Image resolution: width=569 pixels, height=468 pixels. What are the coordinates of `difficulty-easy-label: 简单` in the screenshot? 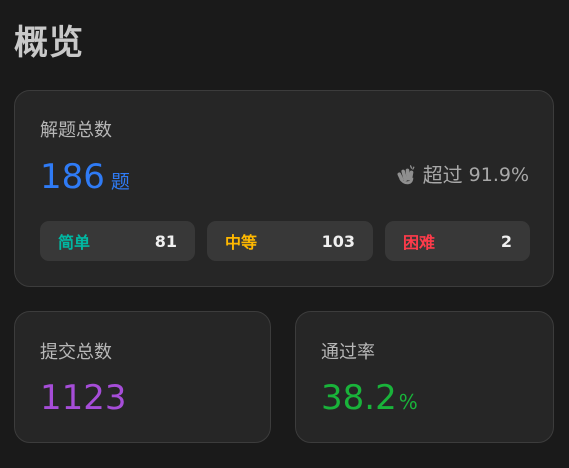 It's located at (74, 242).